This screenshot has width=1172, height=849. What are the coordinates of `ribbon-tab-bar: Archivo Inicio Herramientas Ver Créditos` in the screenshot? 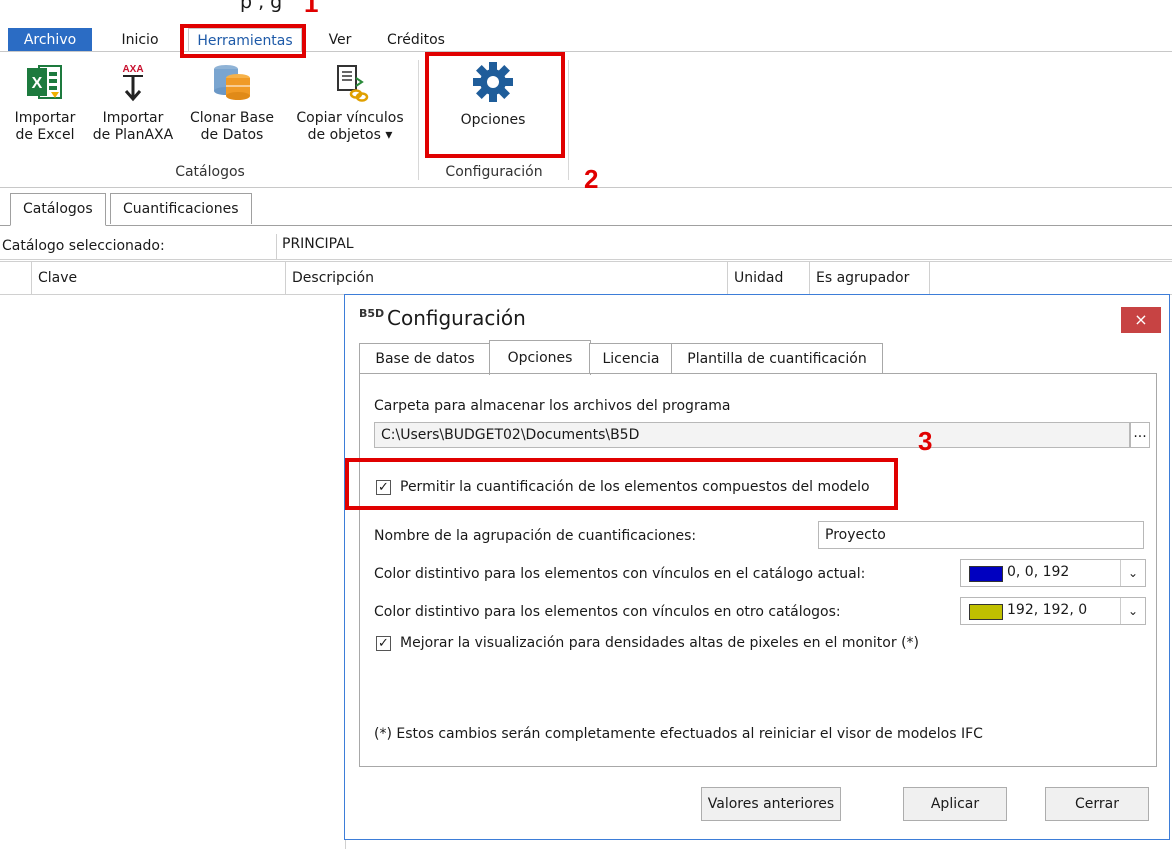 It's located at (586, 40).